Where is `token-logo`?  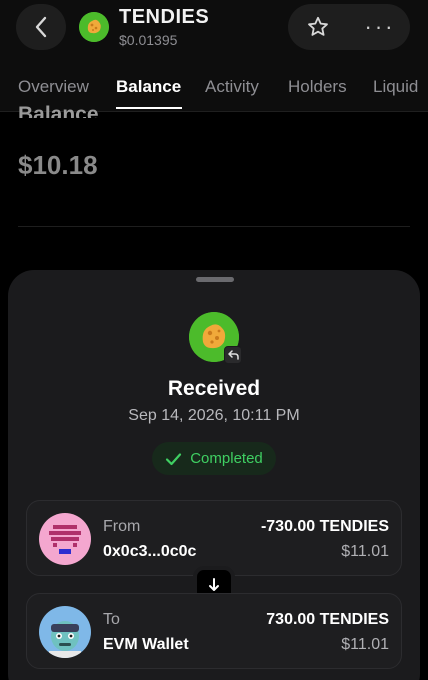 token-logo is located at coordinates (94, 27).